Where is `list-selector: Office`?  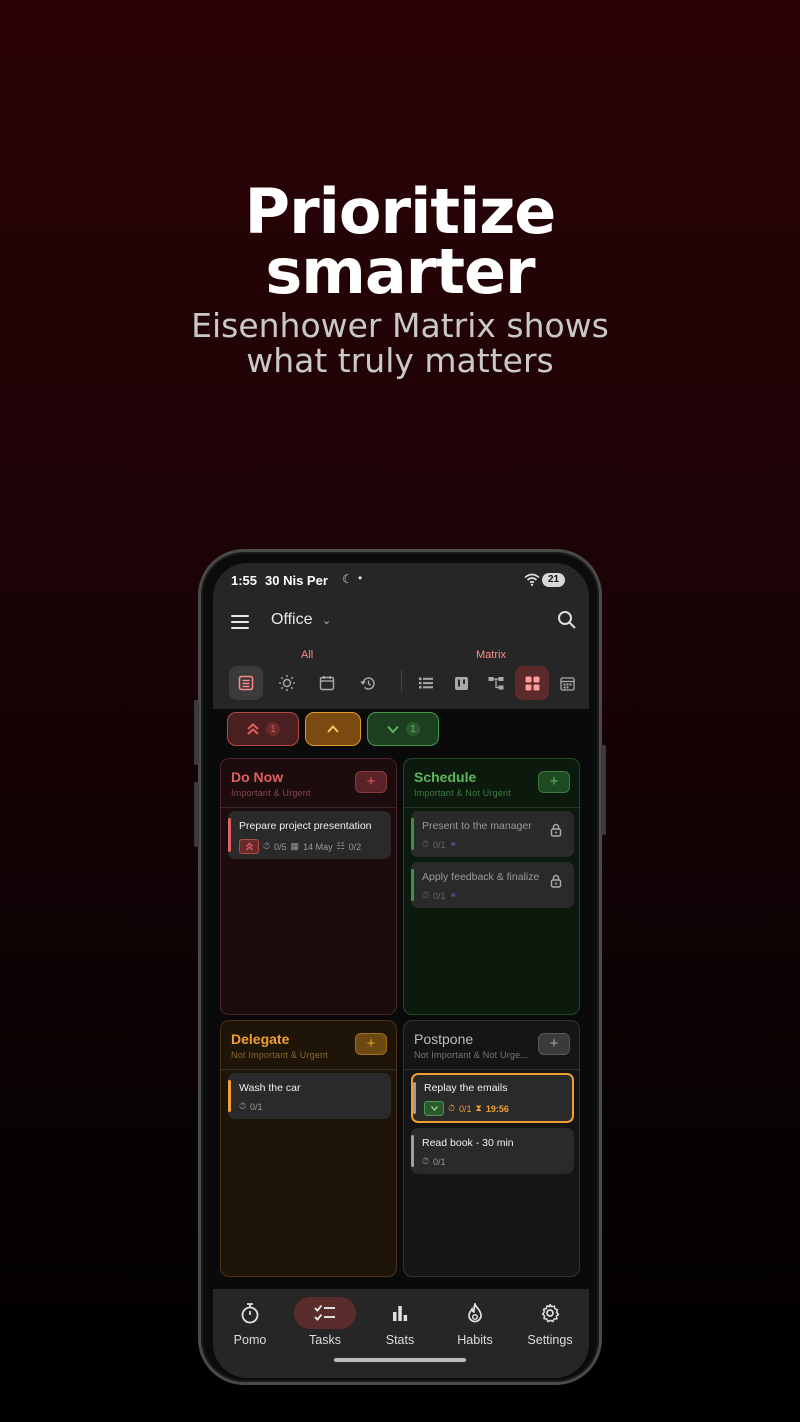
list-selector: Office is located at coordinates (292, 620).